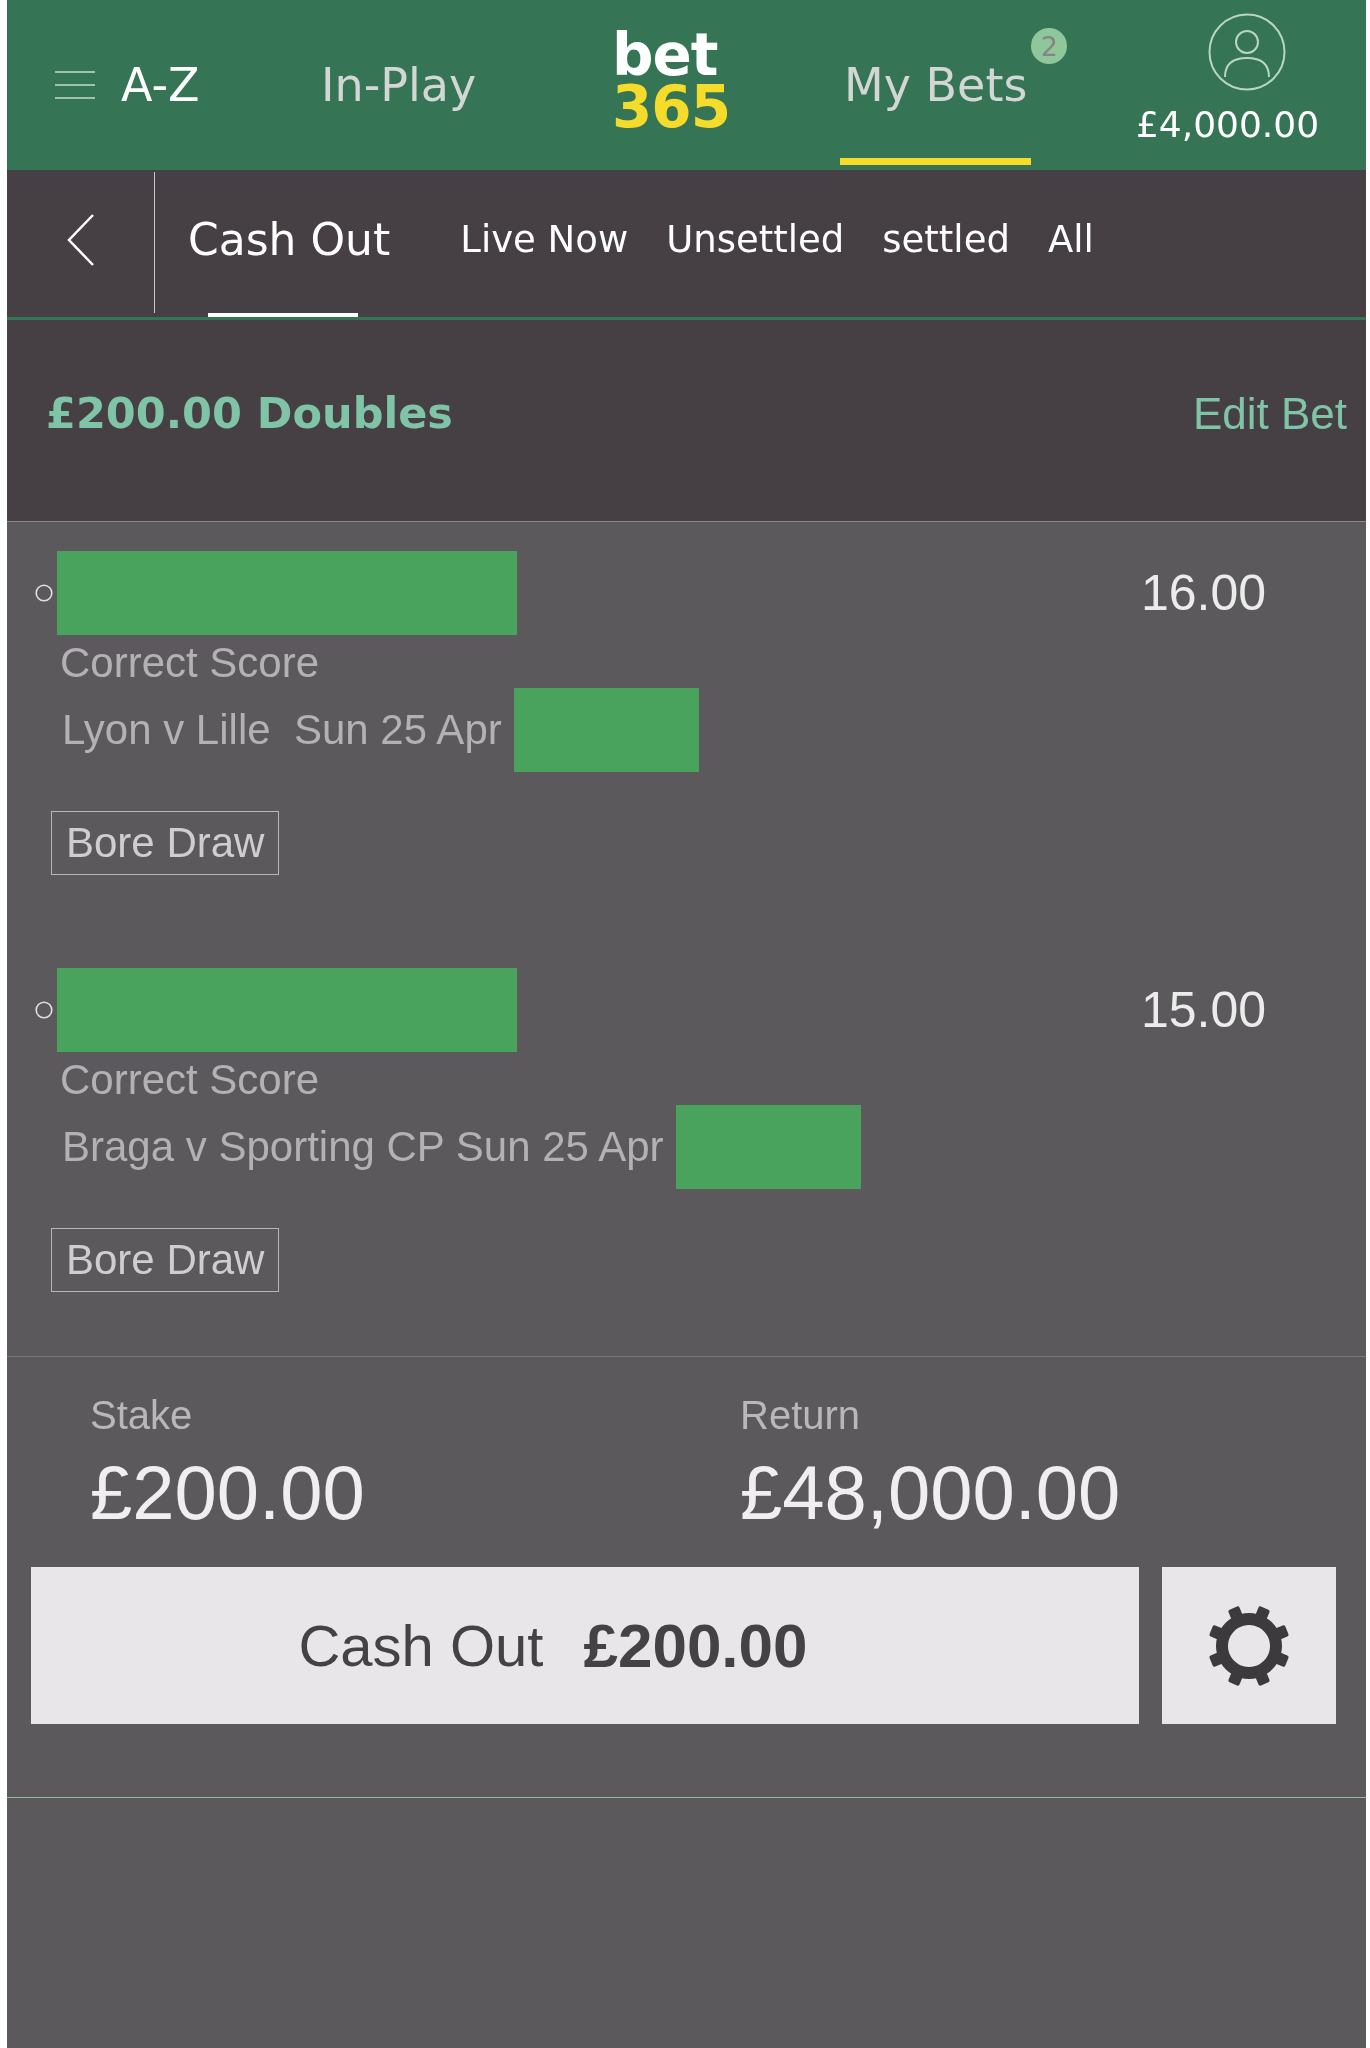  Describe the element at coordinates (141, 1415) in the screenshot. I see `stake-label: Stake` at that location.